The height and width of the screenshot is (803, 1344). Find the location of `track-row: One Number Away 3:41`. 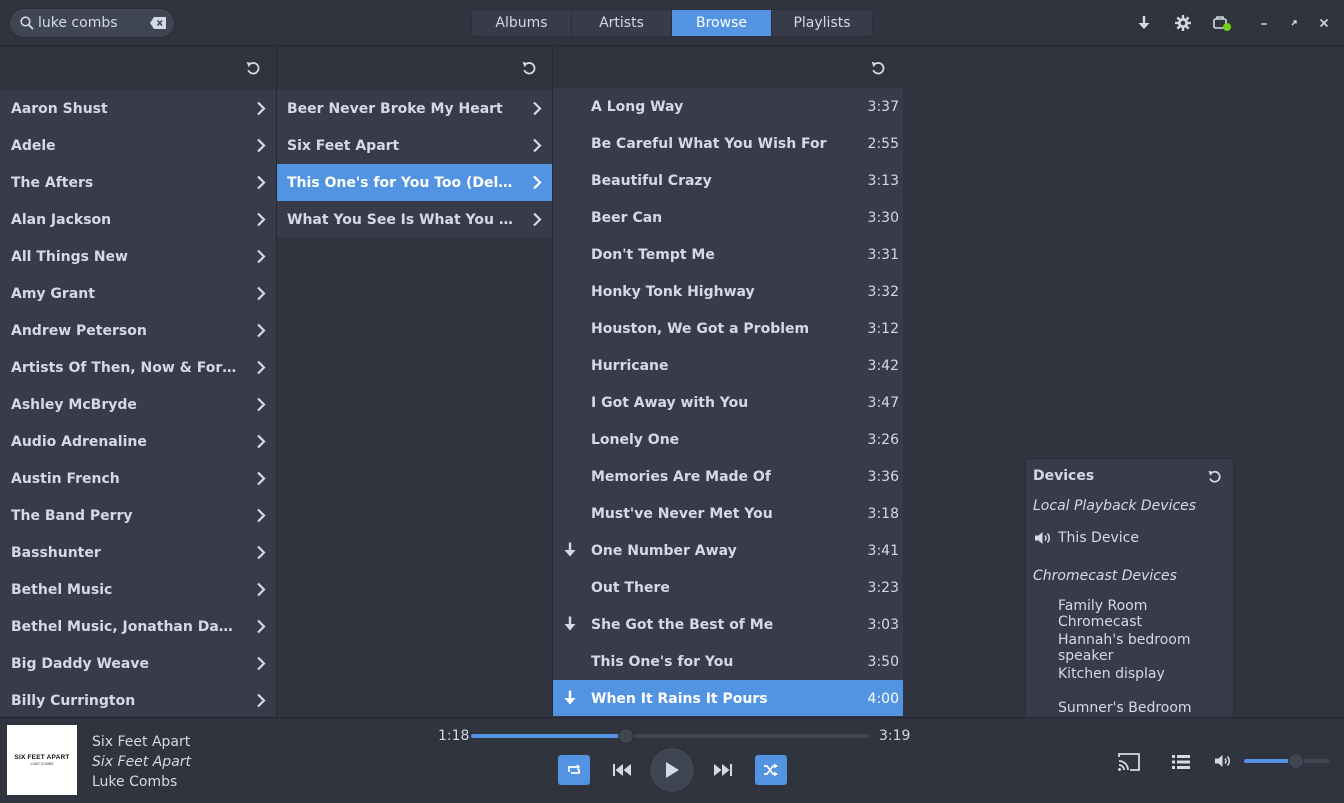

track-row: One Number Away 3:41 is located at coordinates (728, 550).